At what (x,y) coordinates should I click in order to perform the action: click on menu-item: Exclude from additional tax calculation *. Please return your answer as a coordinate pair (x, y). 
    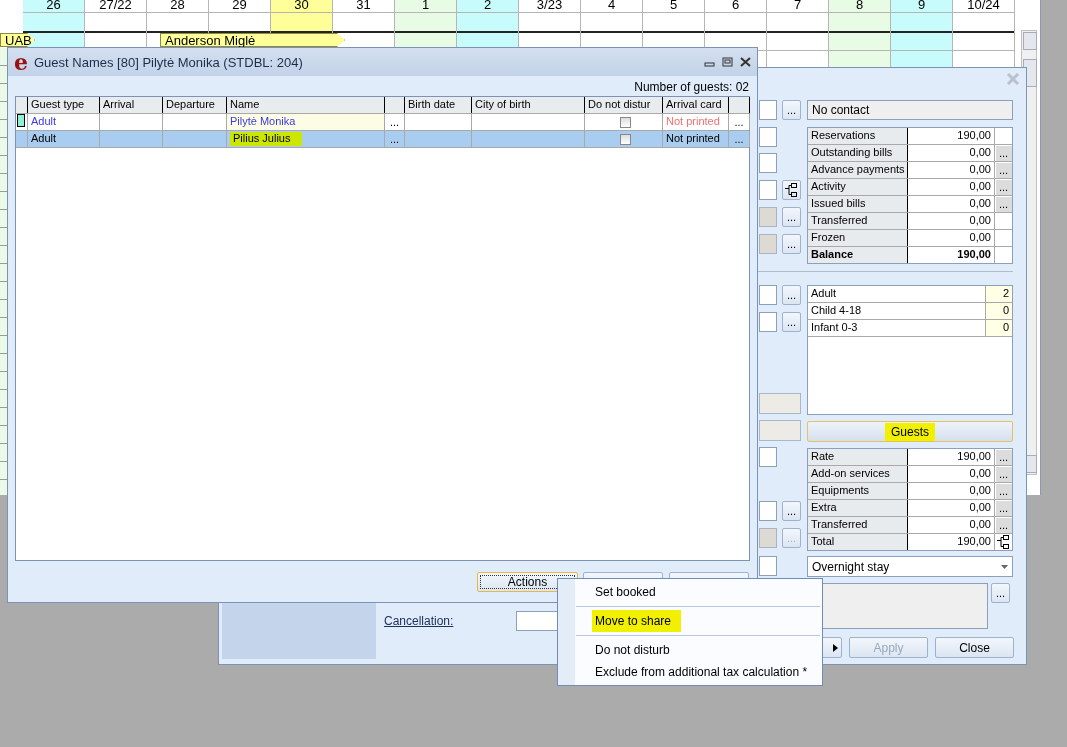
    Looking at the image, I should click on (690, 672).